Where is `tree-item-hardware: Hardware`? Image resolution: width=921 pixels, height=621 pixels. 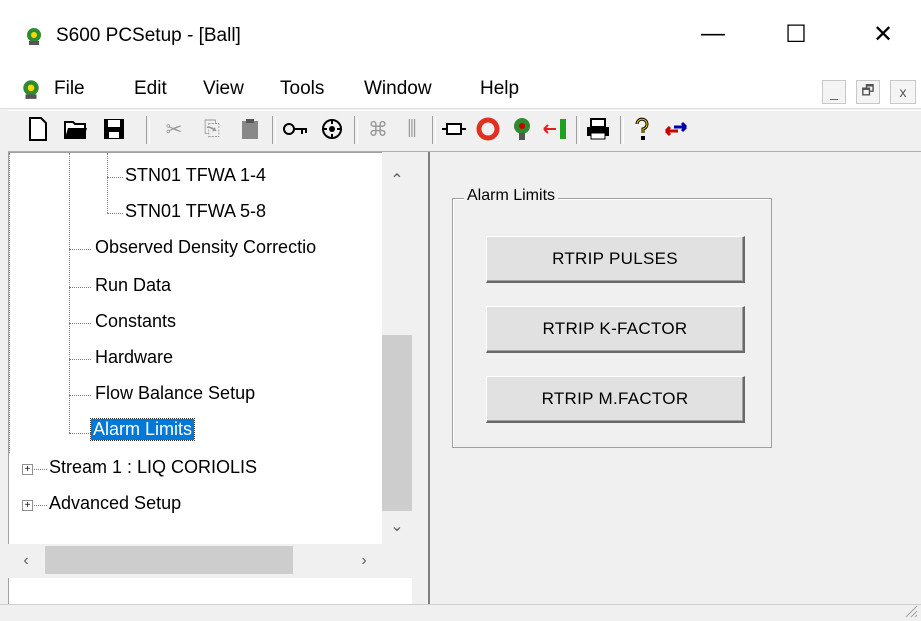 tree-item-hardware: Hardware is located at coordinates (134, 357).